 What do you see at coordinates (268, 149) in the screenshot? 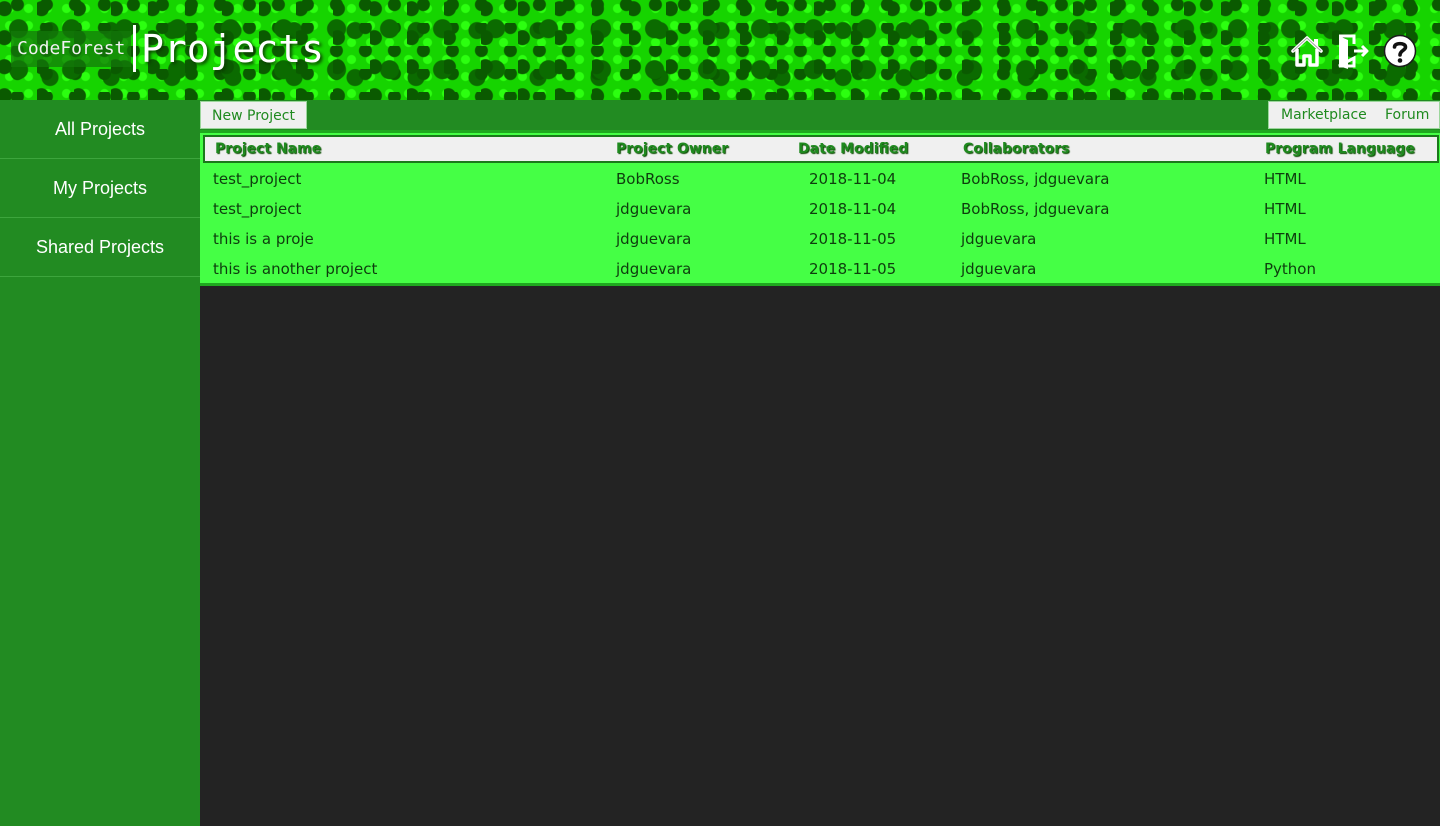
I see `column-header-project-name: Project Name` at bounding box center [268, 149].